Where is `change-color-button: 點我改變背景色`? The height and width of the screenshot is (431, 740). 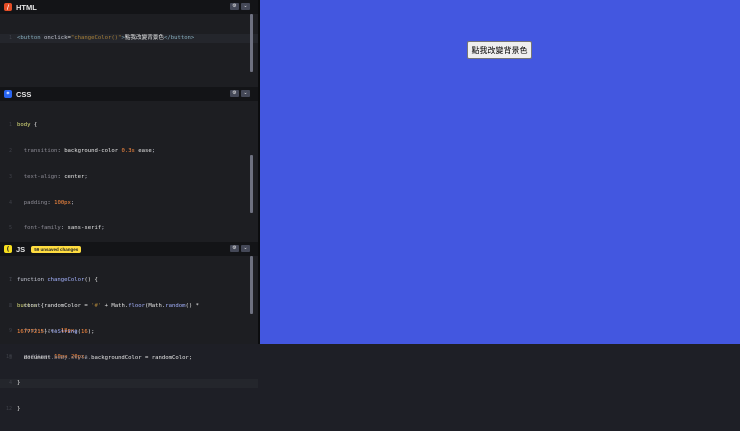 change-color-button: 點我改變背景色 is located at coordinates (499, 50).